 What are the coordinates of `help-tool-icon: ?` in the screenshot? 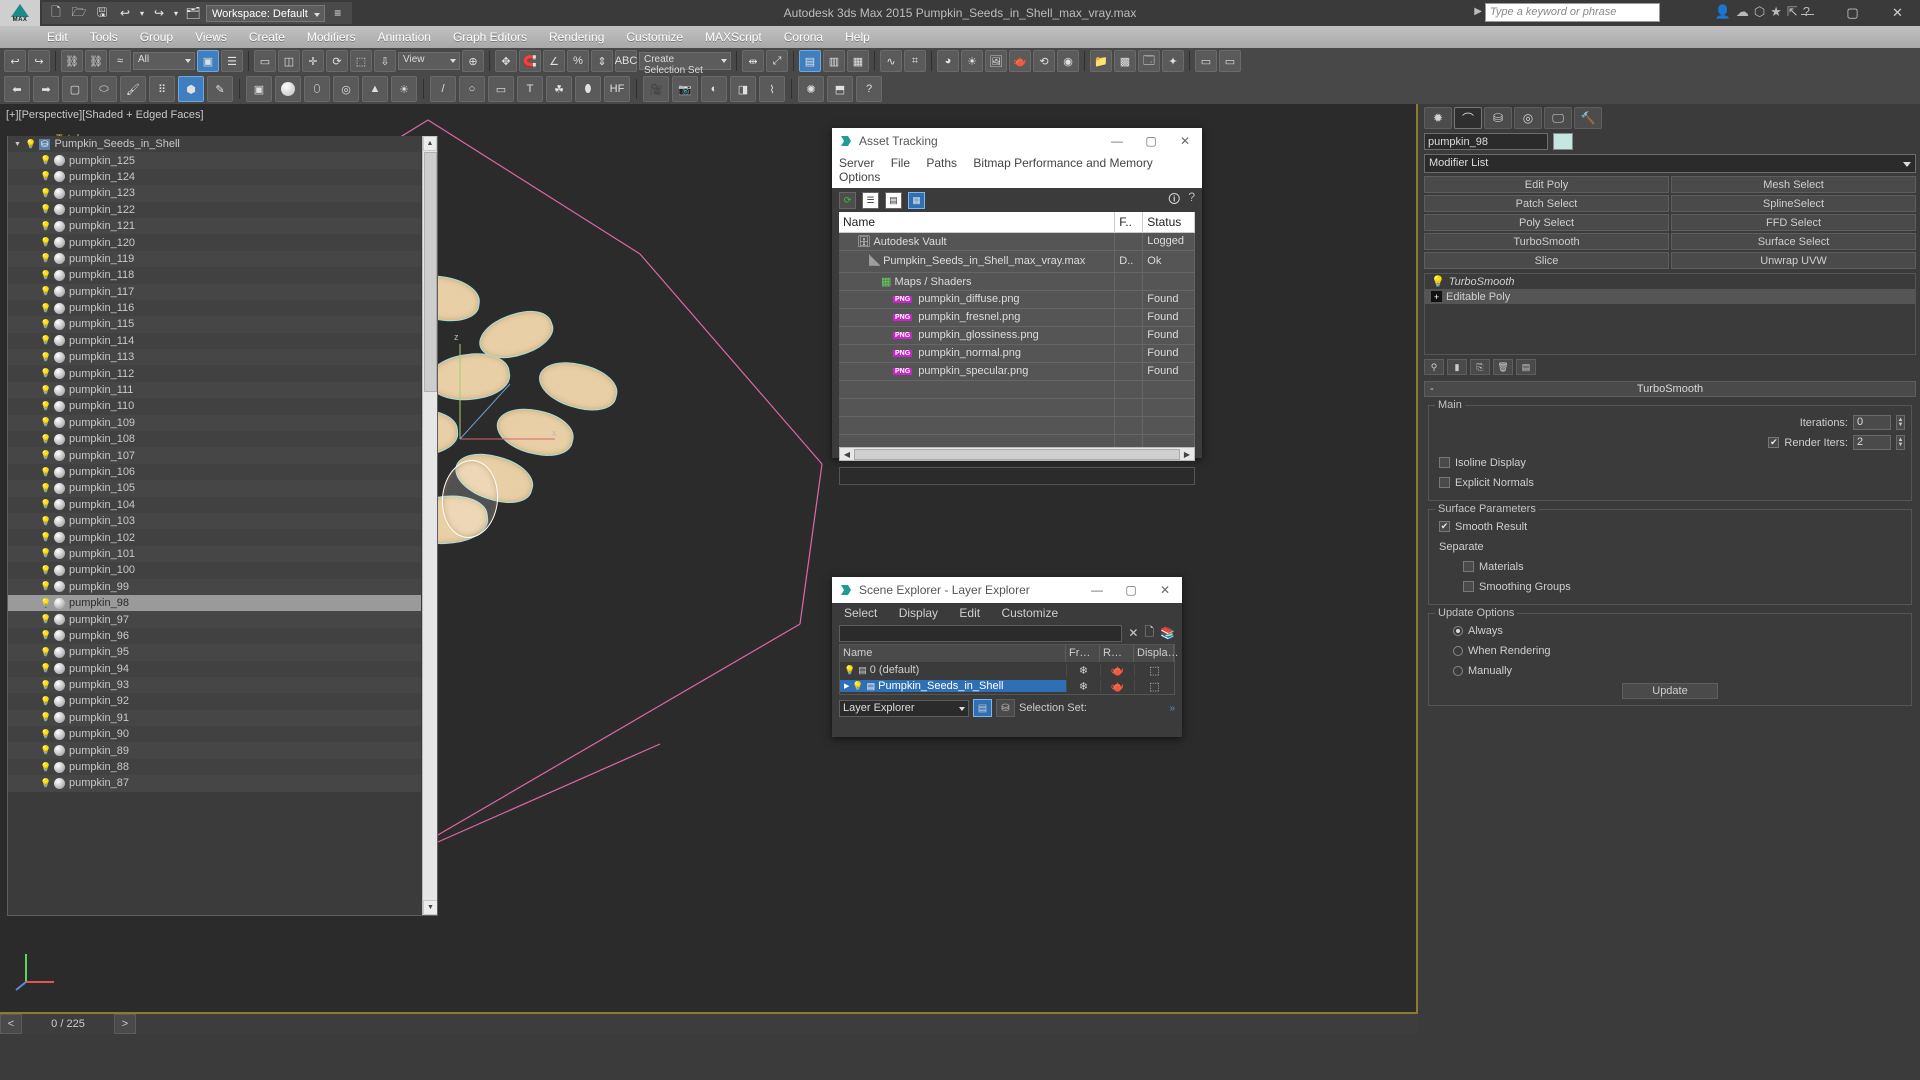 It's located at (869, 89).